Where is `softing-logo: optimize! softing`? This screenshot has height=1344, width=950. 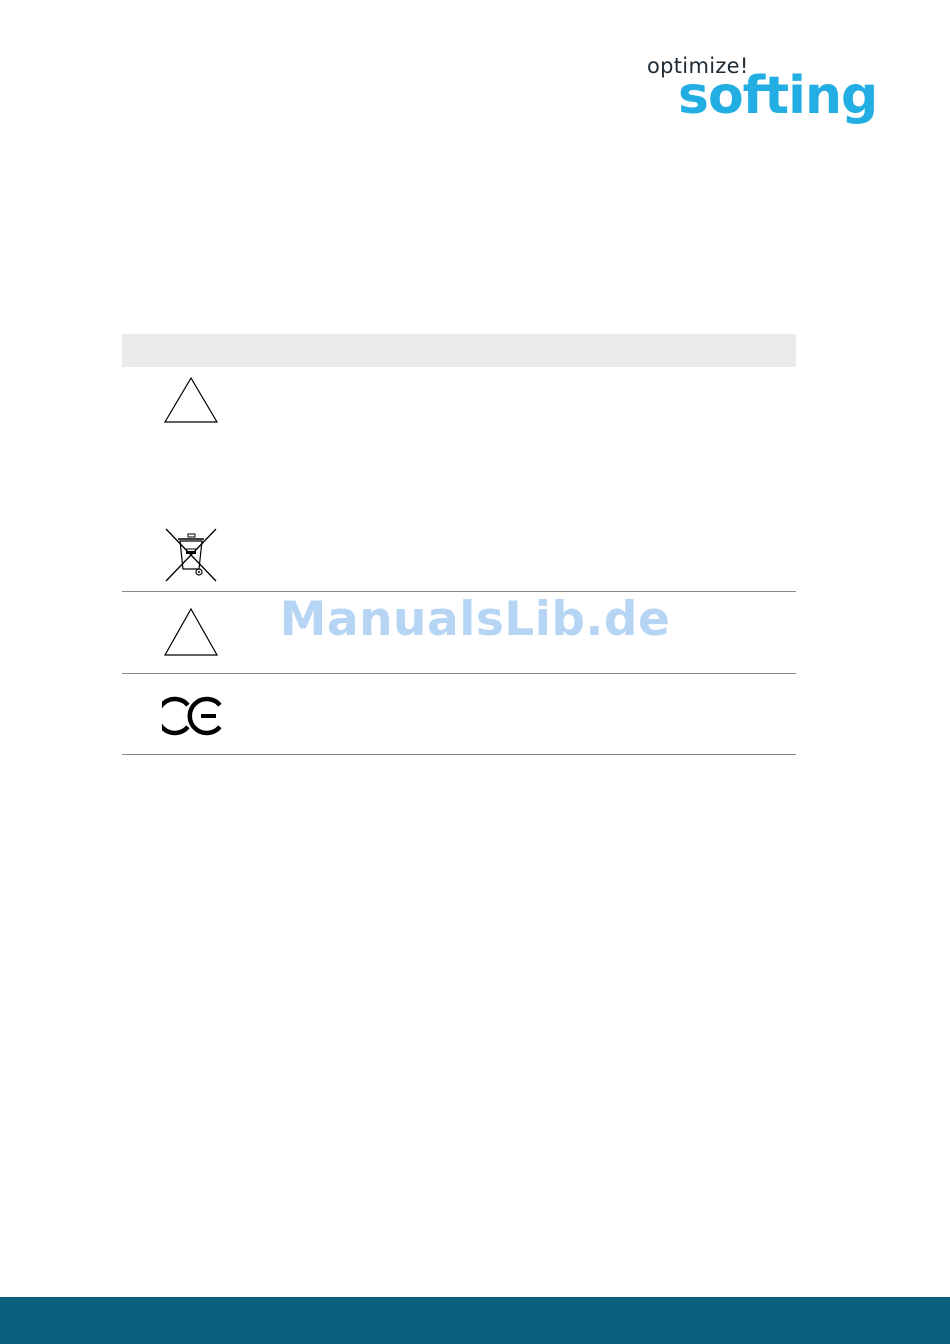 softing-logo: optimize! softing is located at coordinates (770, 97).